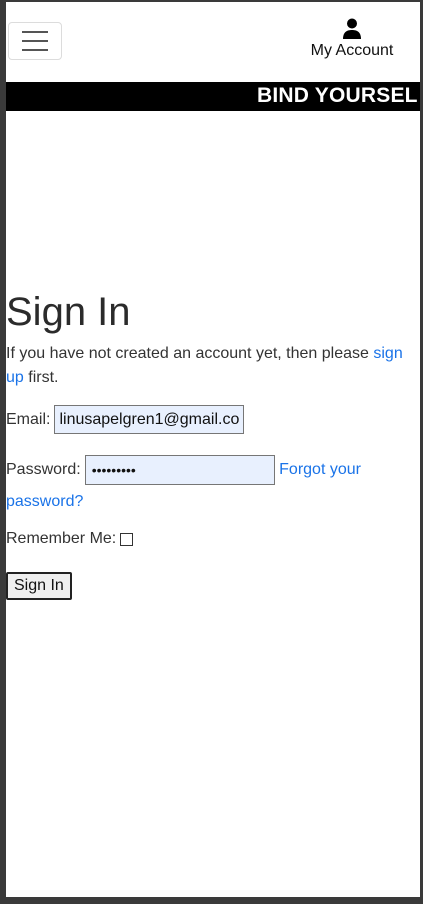  What do you see at coordinates (352, 50) in the screenshot?
I see `my-account-label: My Account` at bounding box center [352, 50].